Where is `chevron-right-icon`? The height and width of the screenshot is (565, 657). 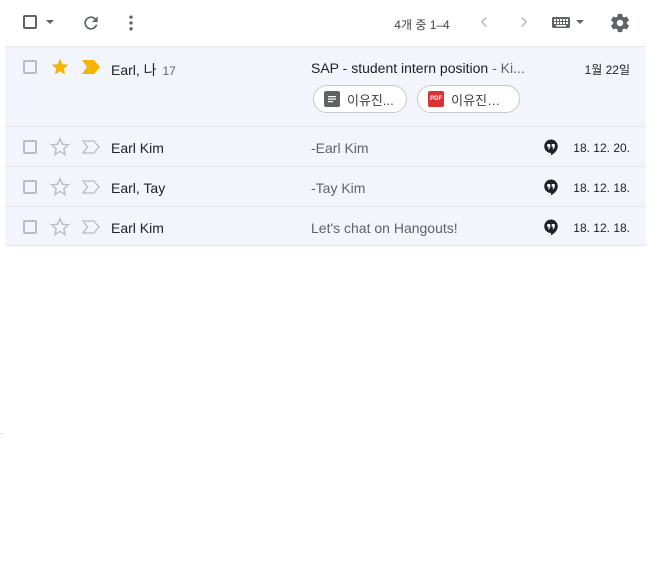 chevron-right-icon is located at coordinates (524, 22).